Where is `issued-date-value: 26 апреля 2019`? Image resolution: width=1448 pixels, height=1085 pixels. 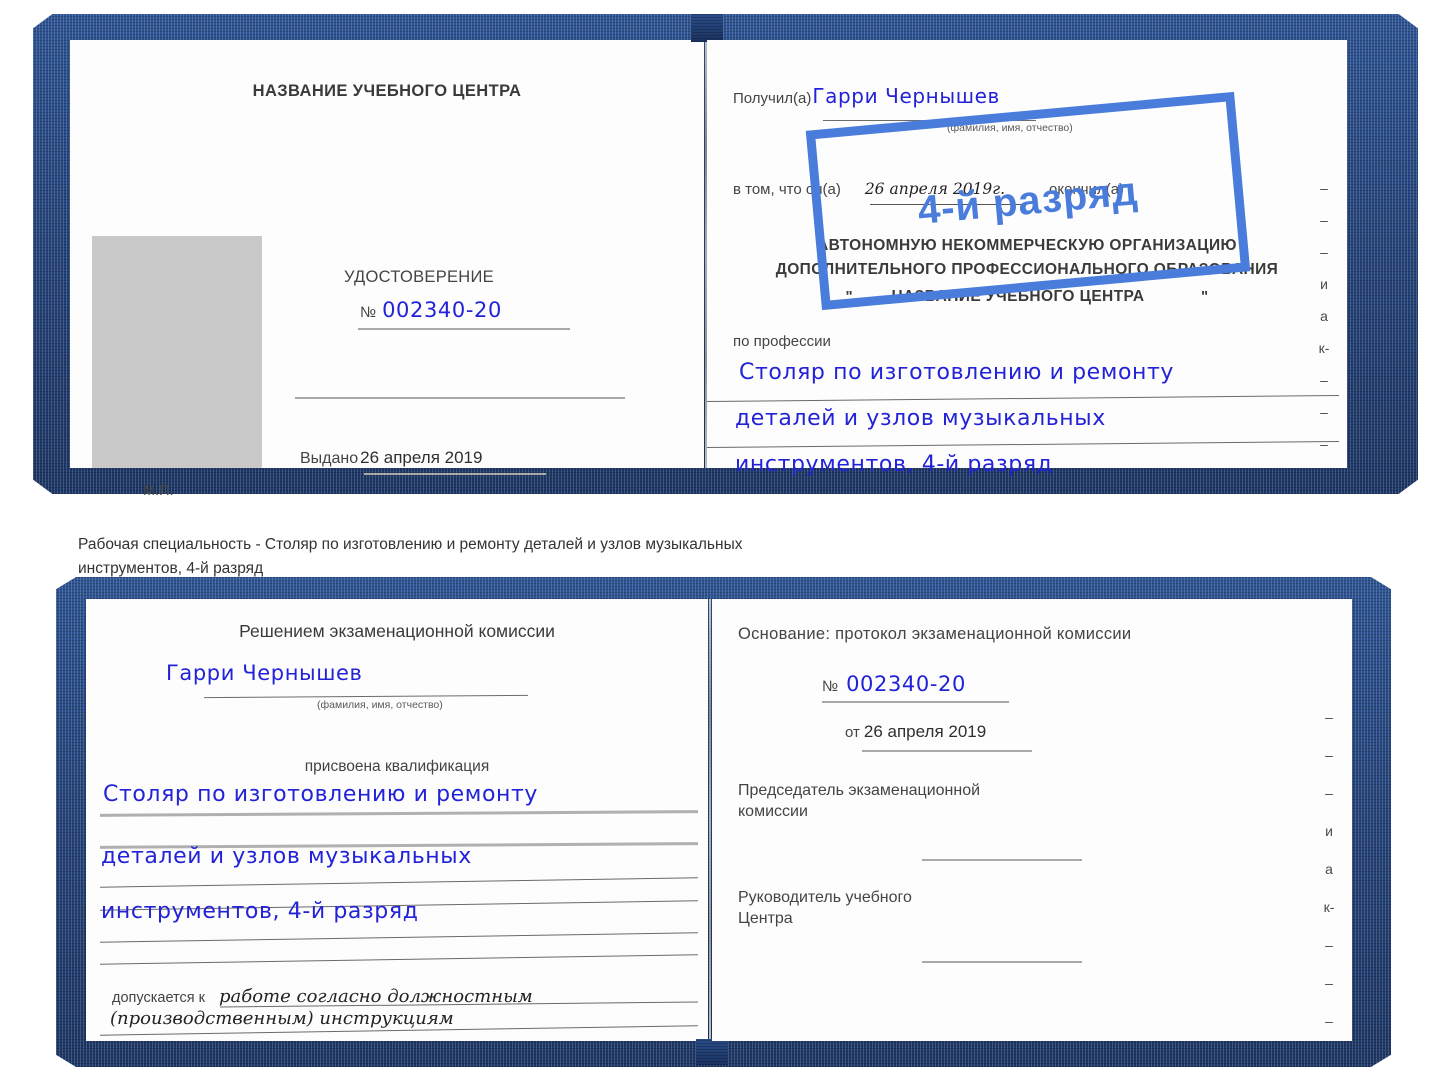
issued-date-value: 26 апреля 2019 is located at coordinates (421, 457).